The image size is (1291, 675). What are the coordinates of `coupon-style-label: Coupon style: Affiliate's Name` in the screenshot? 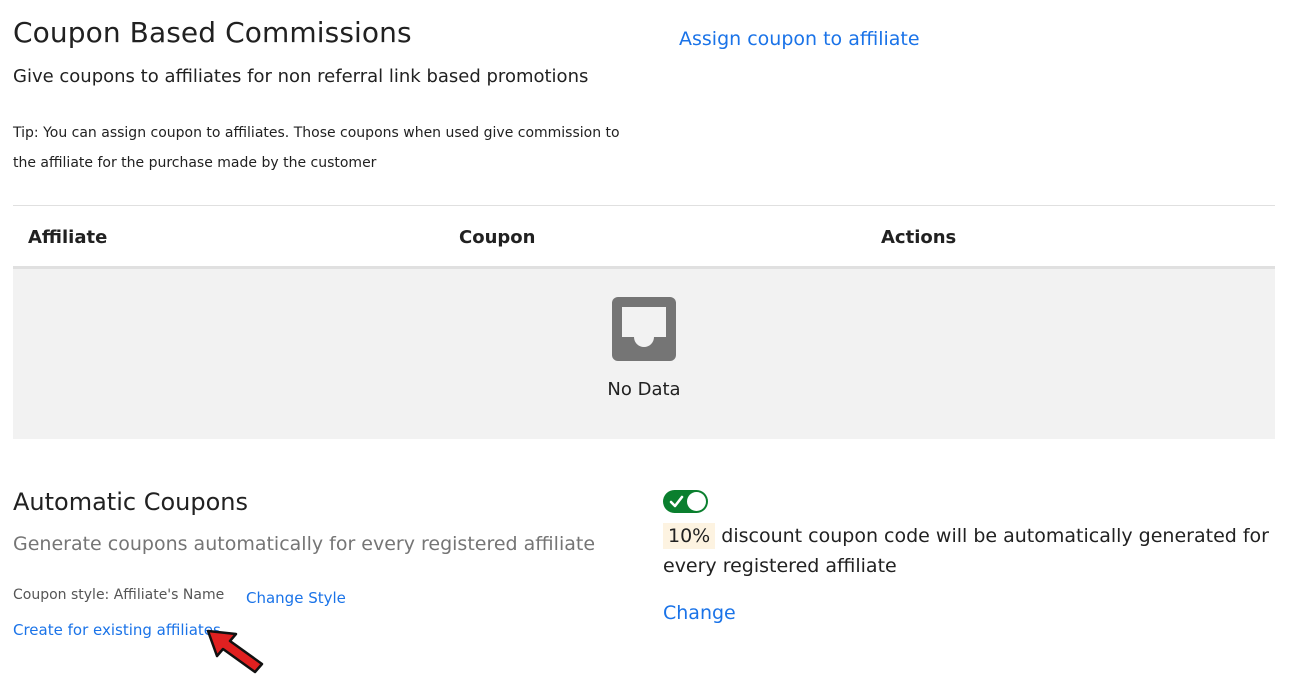 It's located at (119, 595).